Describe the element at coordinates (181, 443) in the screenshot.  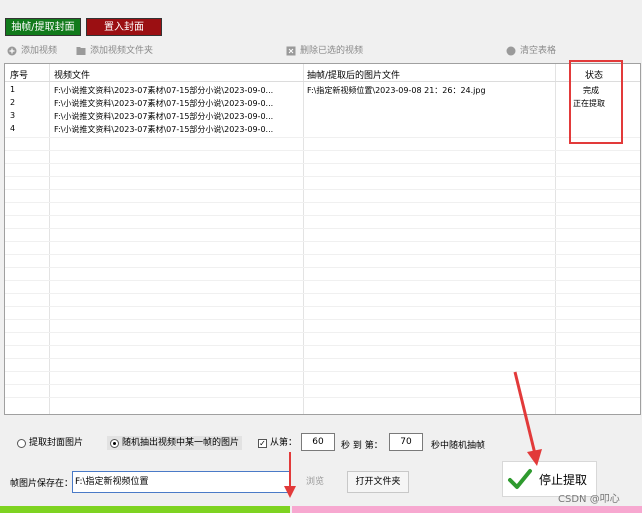
I see `option-random-label: 随机抽出视频中某一帧的图片` at that location.